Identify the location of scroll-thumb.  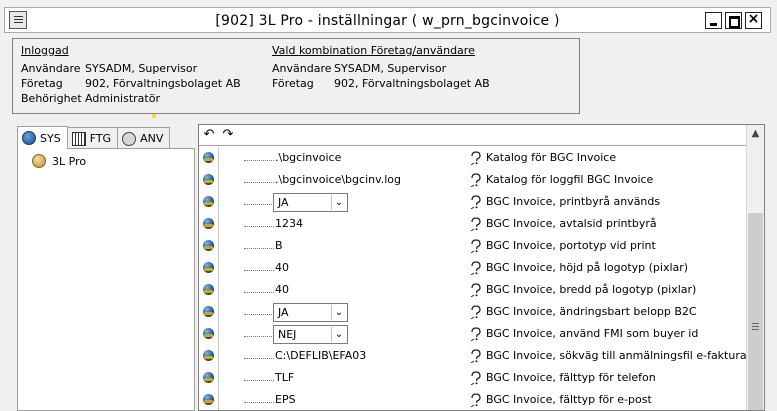
(755, 311).